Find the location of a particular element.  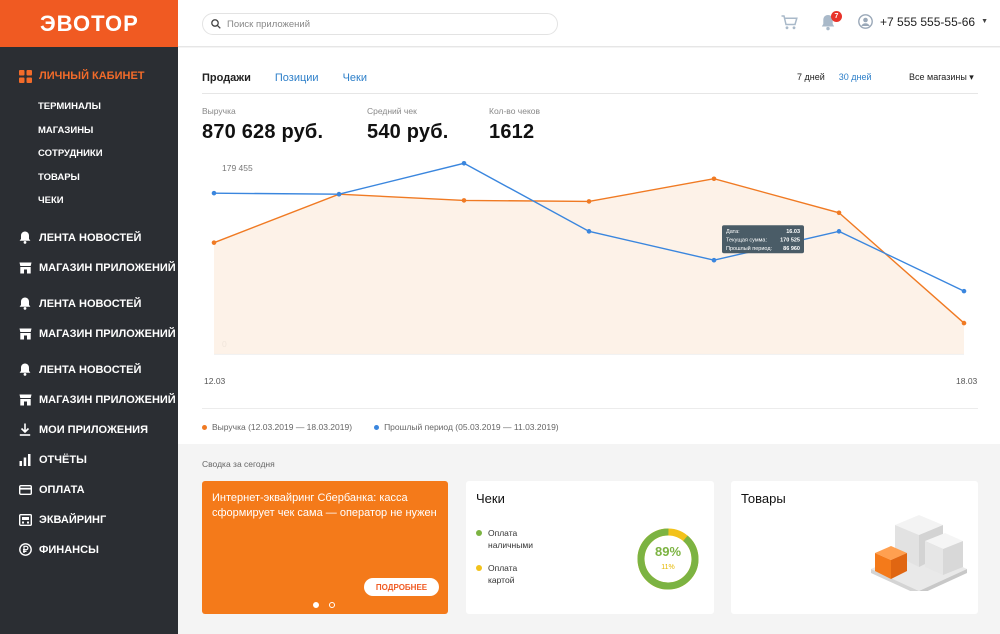

sidebar-item-label: ЛЕНТА НОВОСТЕЙ is located at coordinates (90, 237).